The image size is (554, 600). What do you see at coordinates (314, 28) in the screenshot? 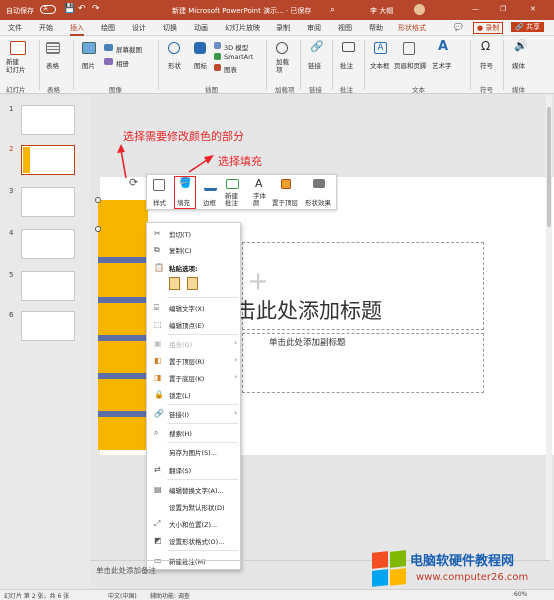
I see `tab-review: 审阅` at bounding box center [314, 28].